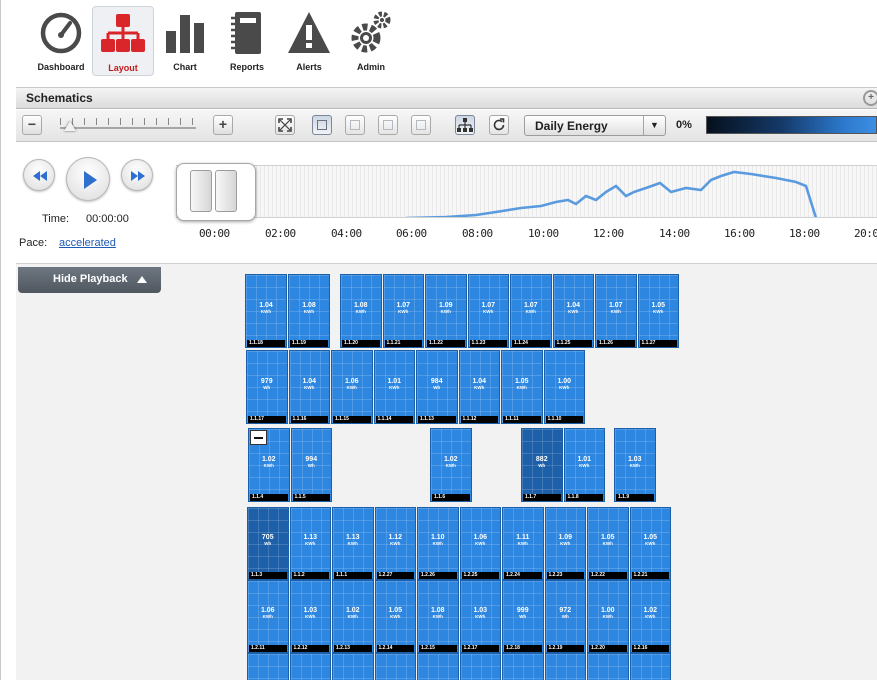 The width and height of the screenshot is (877, 680). Describe the element at coordinates (268, 616) in the screenshot. I see `solar-panel: 1.06 KWh 1.2.11` at that location.